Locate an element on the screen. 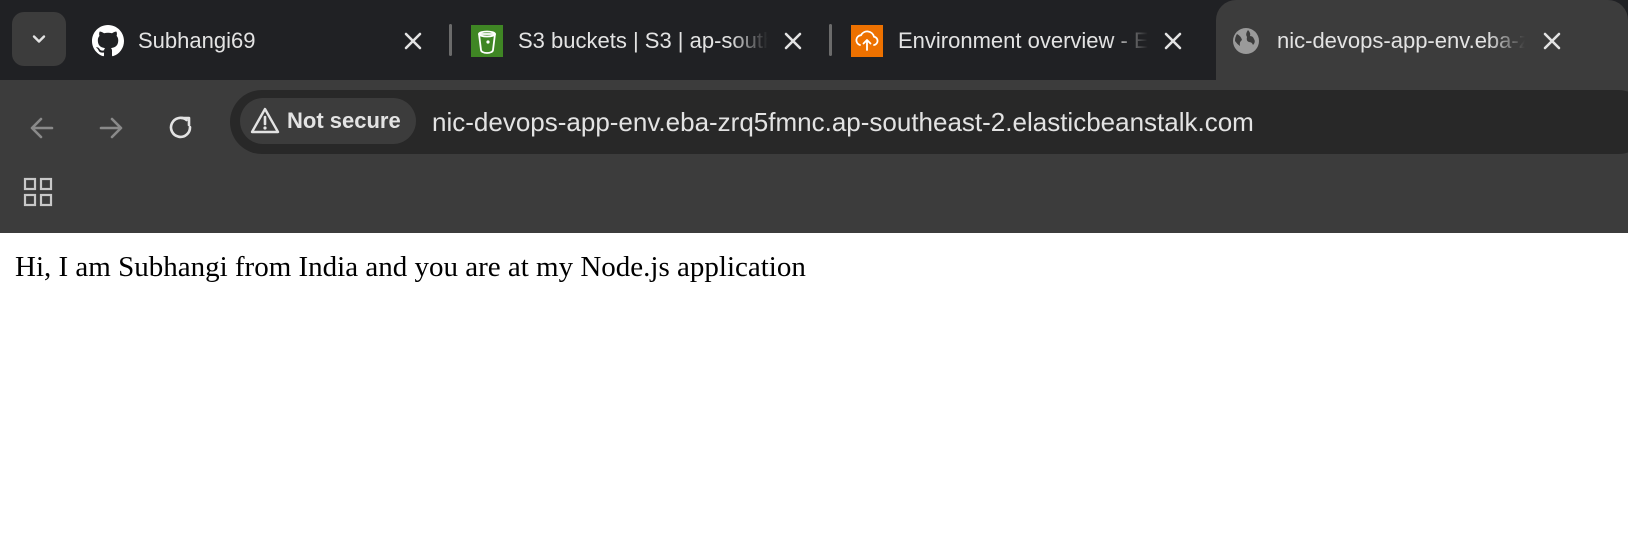 This screenshot has height=560, width=1628. warning-icon is located at coordinates (265, 120).